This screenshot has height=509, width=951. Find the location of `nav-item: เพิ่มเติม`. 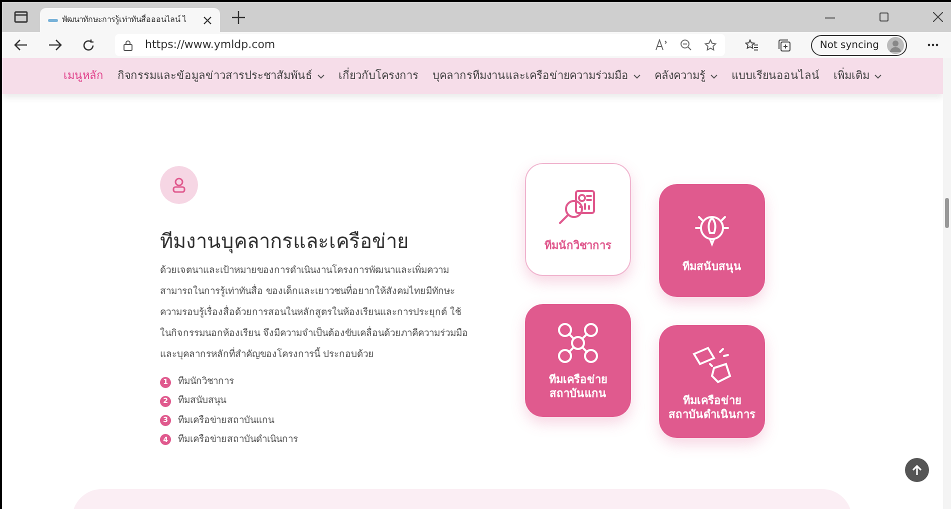

nav-item: เพิ่มเติม is located at coordinates (858, 76).